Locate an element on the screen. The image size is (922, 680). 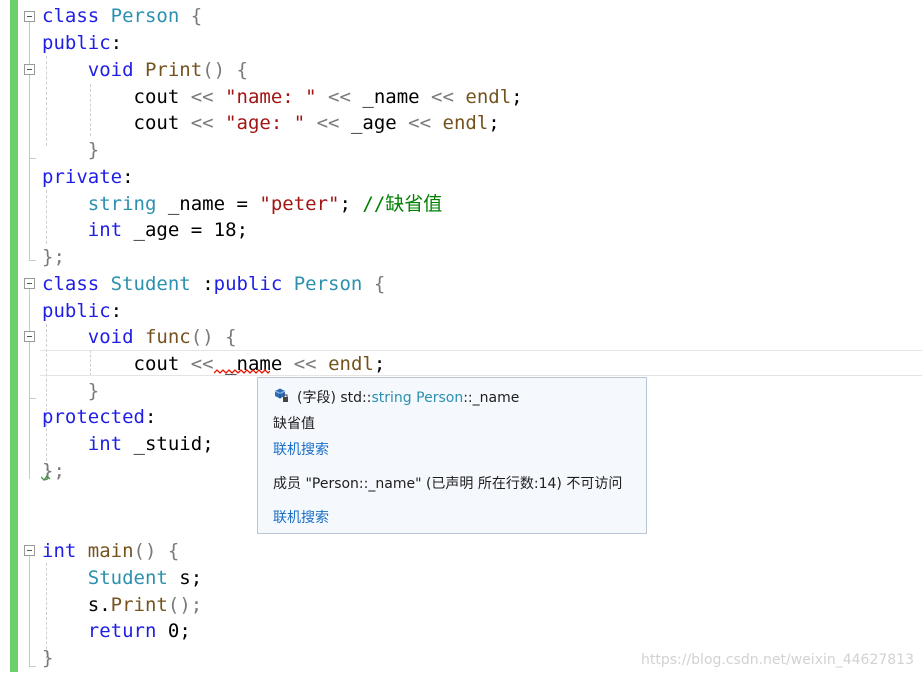
code-line-8: string _name = "peter"; //缺省值 is located at coordinates (242, 204).